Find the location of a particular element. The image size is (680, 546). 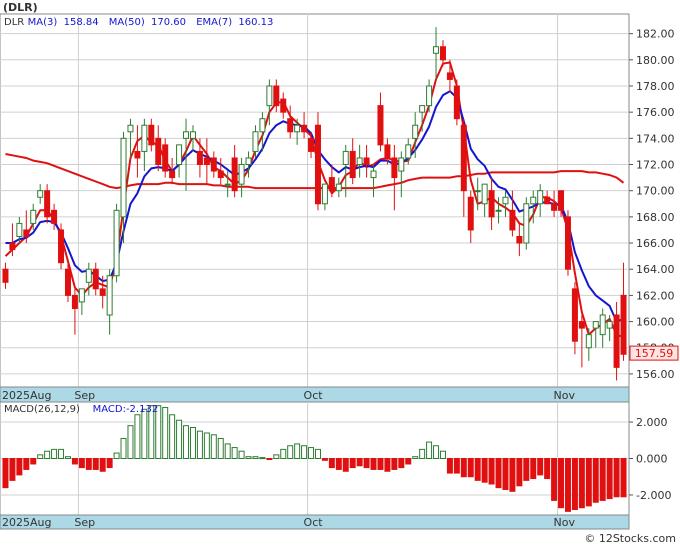

macd-y-axis: 2.000 0.000 -2.000 is located at coordinates (650, 459).